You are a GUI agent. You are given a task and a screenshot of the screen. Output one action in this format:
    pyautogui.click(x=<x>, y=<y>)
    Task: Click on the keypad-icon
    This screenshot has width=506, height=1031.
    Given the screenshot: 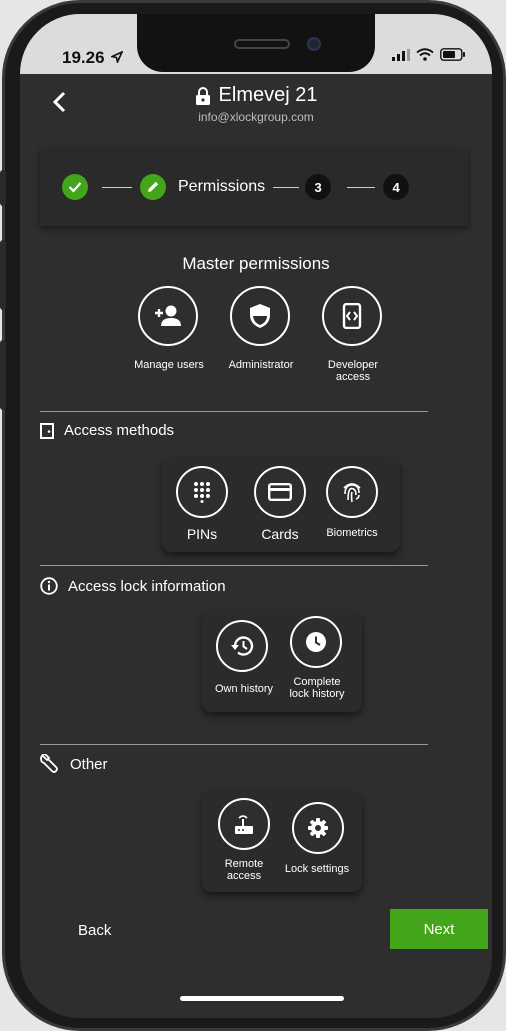 What is the action you would take?
    pyautogui.click(x=202, y=492)
    